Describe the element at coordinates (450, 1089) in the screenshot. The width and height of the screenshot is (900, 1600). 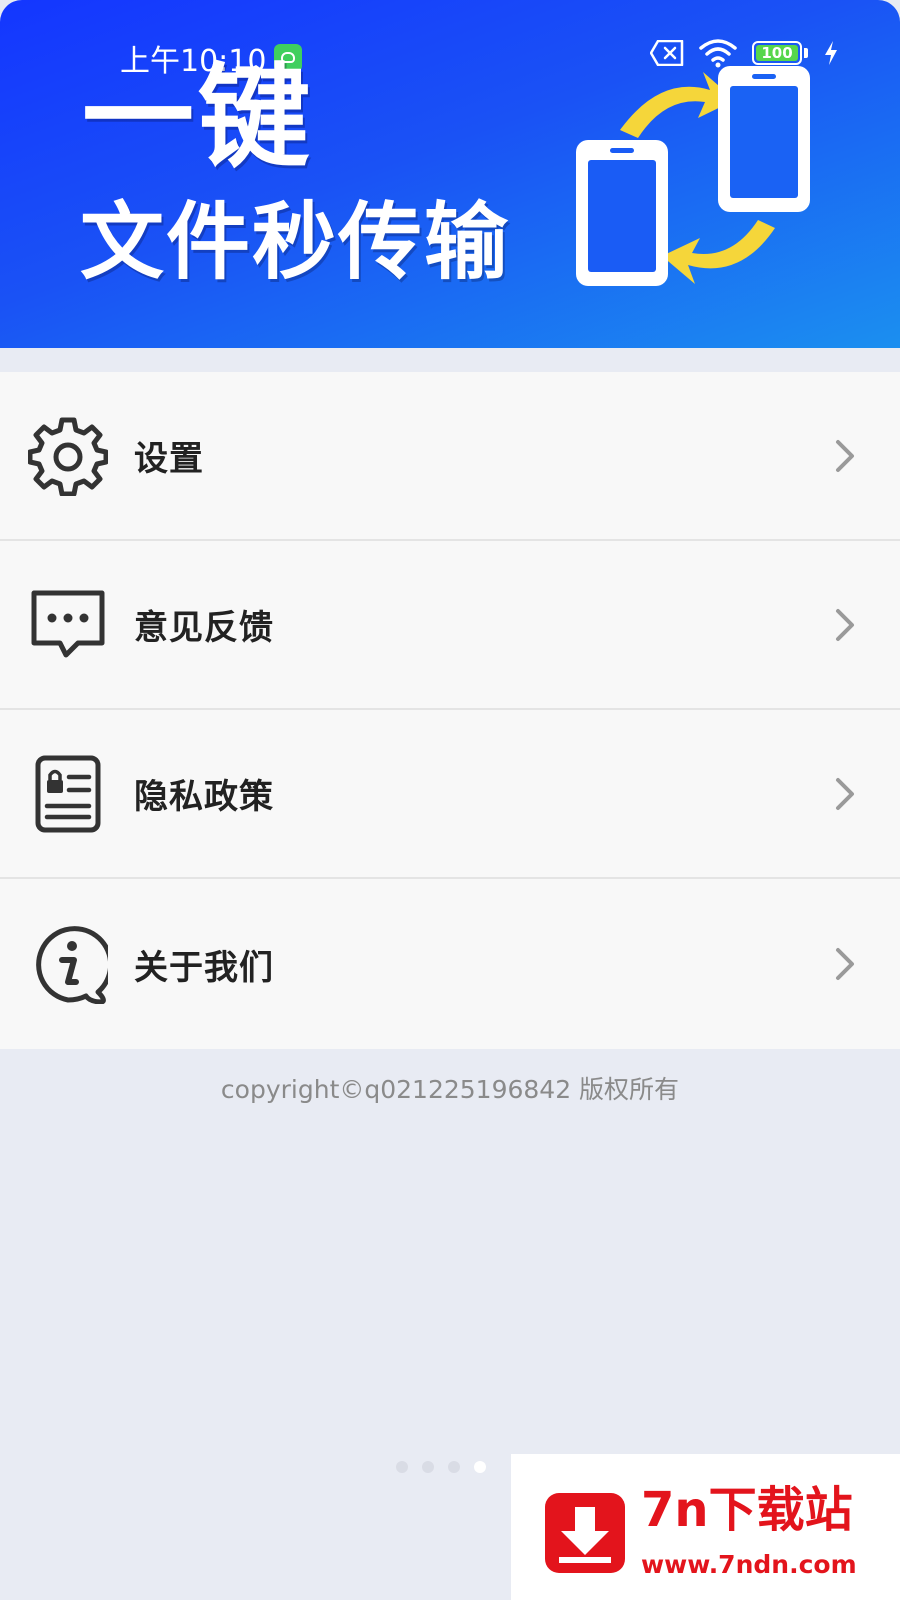
I see `copyright-text: copyright©q021225196842 版权所有` at that location.